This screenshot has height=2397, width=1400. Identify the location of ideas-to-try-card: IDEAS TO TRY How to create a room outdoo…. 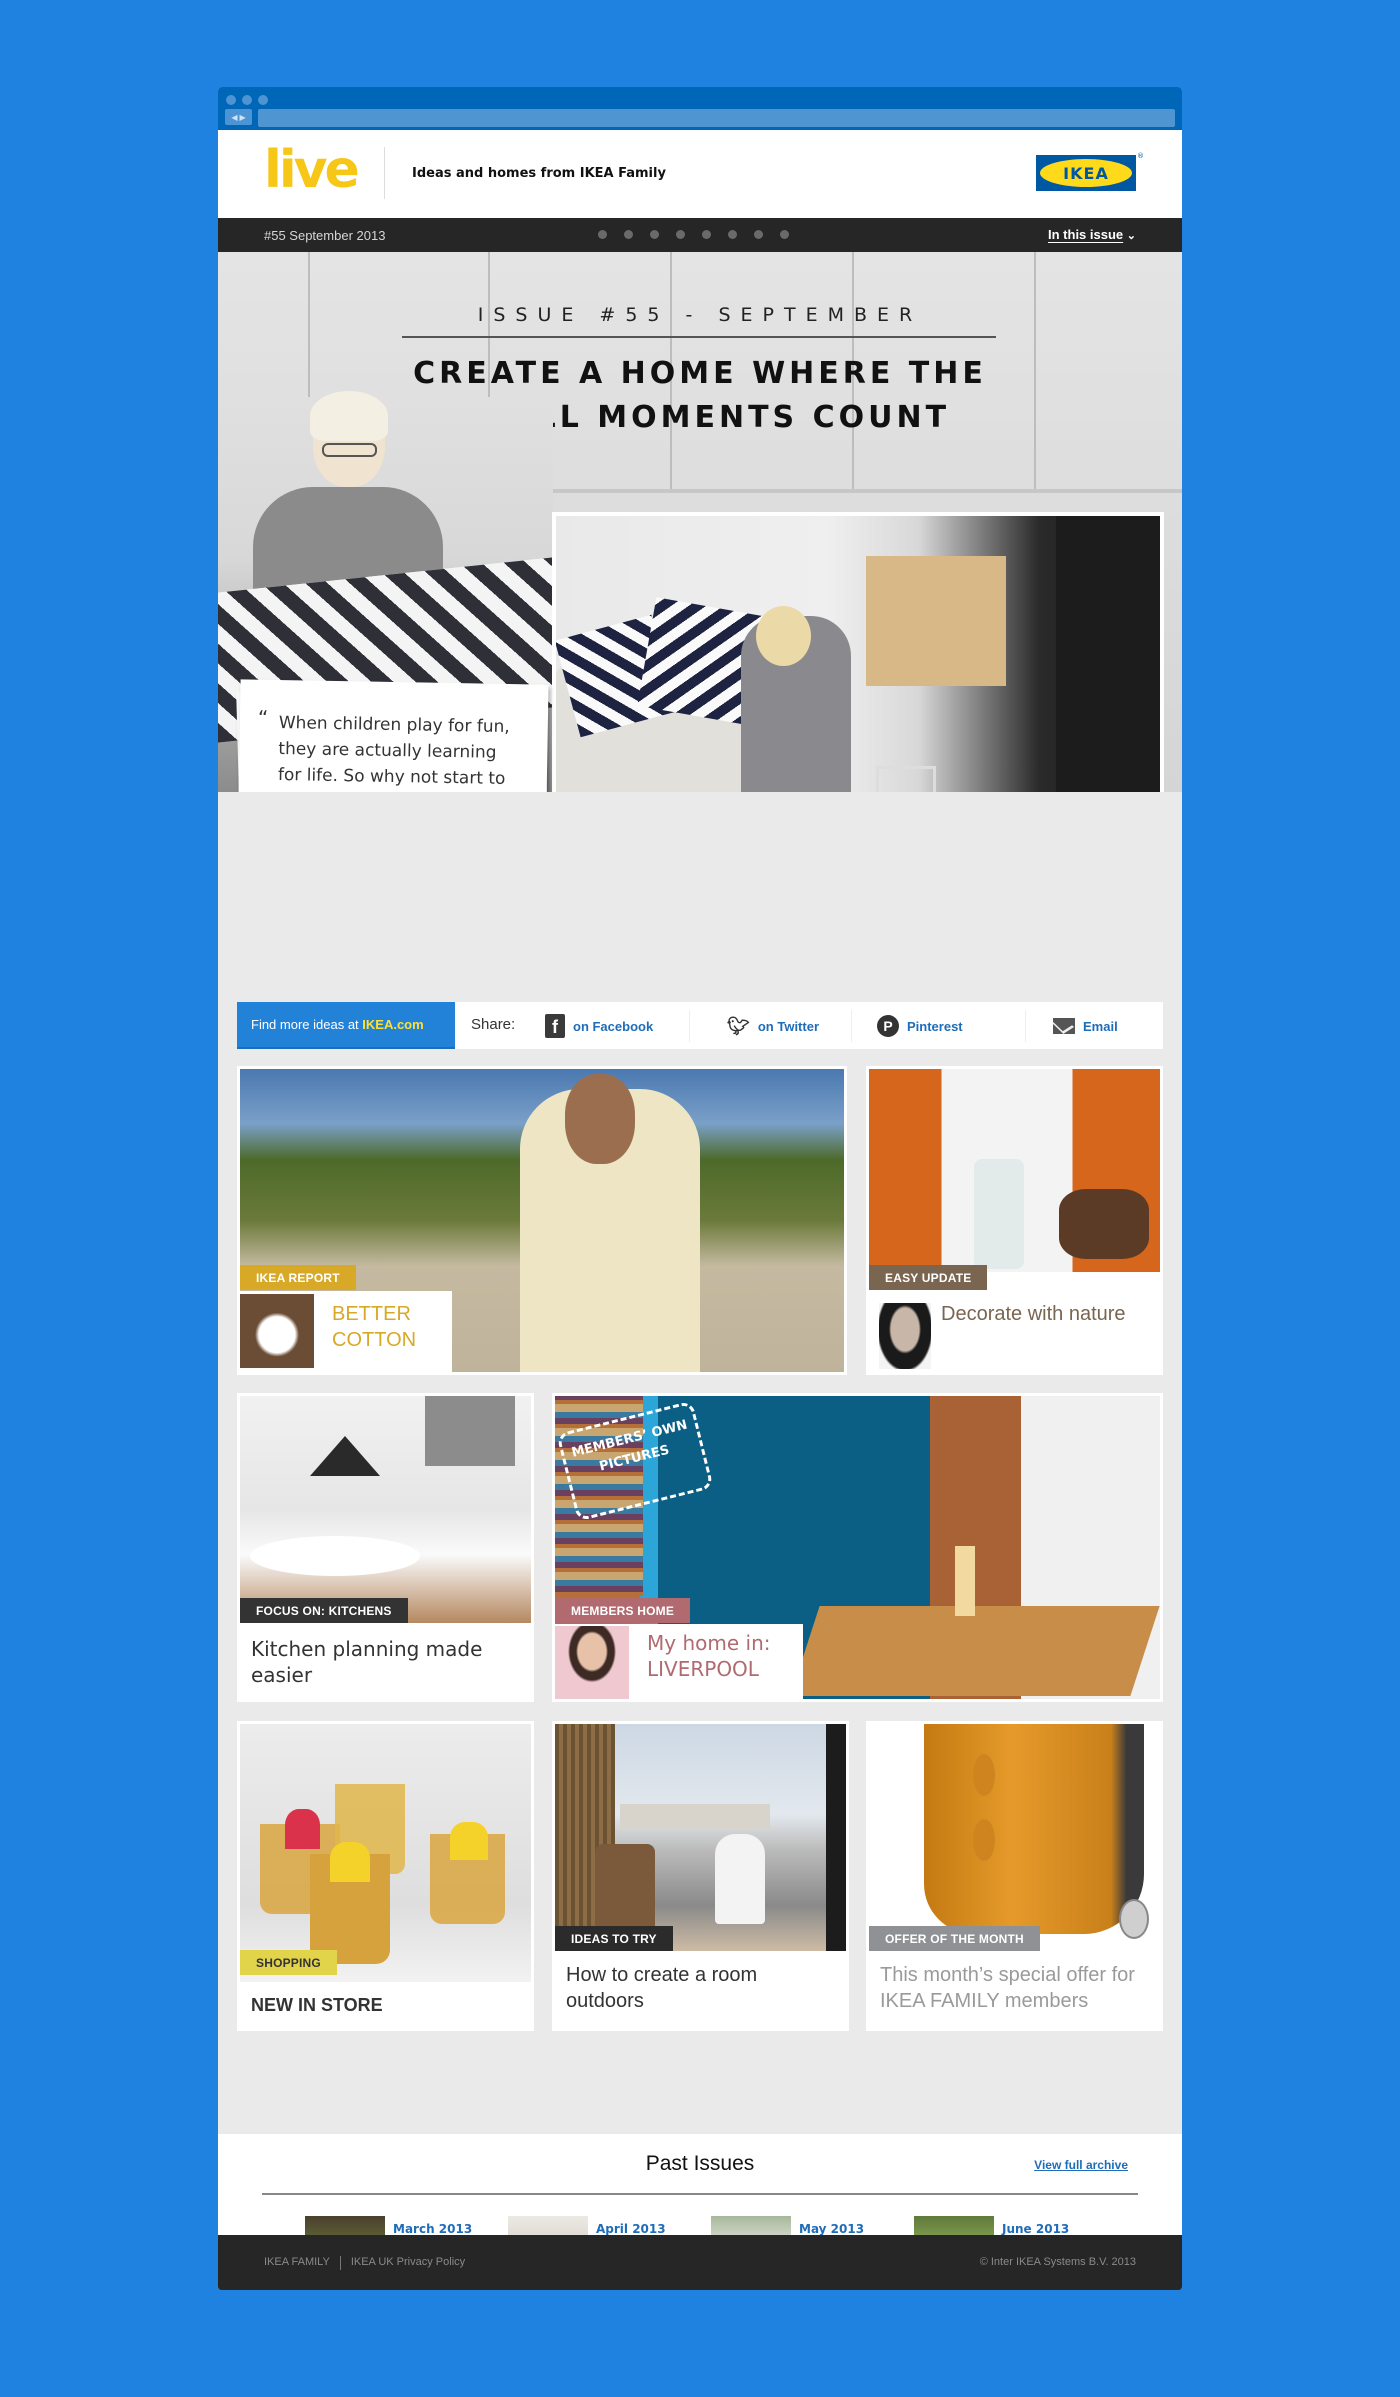
(700, 1876).